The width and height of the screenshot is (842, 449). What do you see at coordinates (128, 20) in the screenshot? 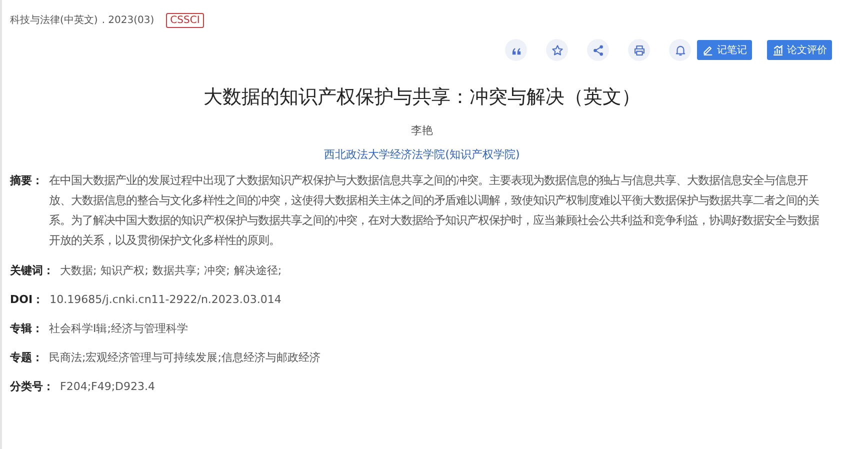
I see `issue-text: . 2023(03)` at bounding box center [128, 20].